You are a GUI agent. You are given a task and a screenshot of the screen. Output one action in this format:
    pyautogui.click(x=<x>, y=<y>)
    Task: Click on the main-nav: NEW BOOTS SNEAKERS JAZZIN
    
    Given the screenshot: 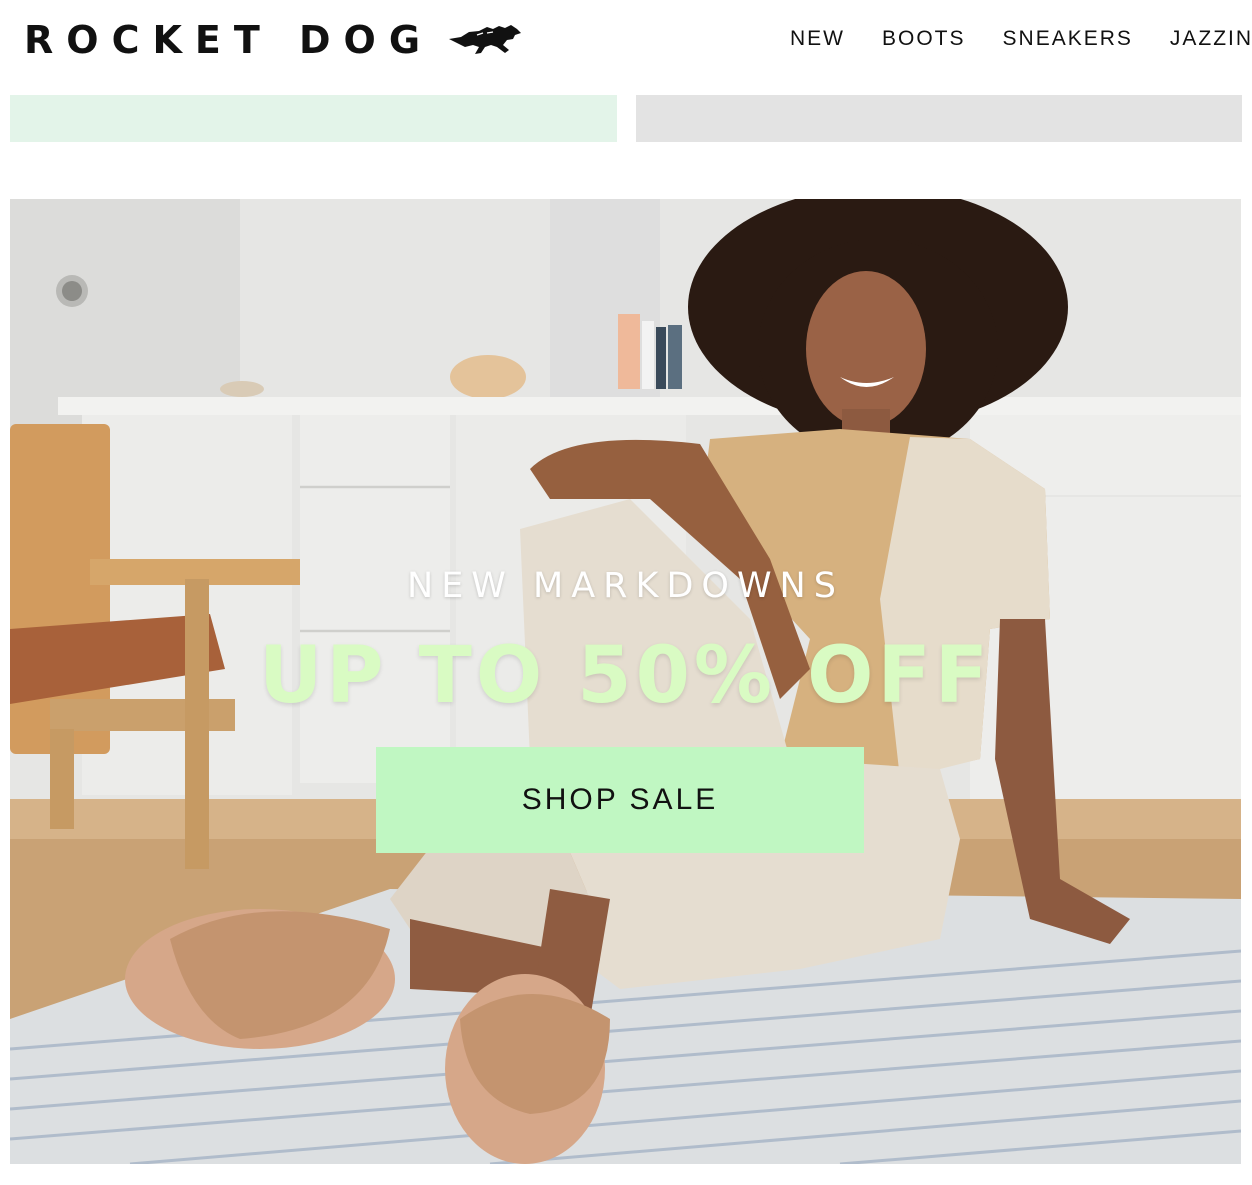 What is the action you would take?
    pyautogui.click(x=1021, y=39)
    